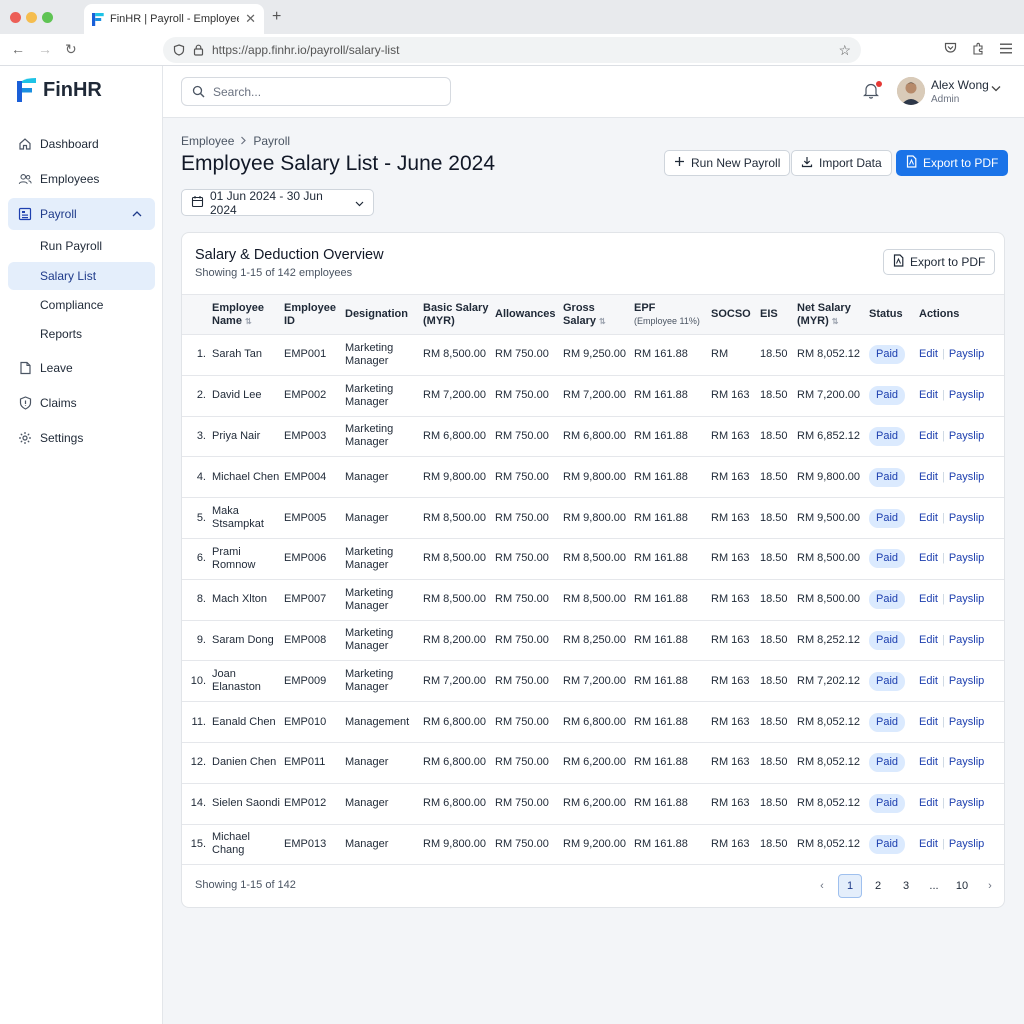 The height and width of the screenshot is (1024, 1024). I want to click on back-arrow-icon: ←, so click(18, 49).